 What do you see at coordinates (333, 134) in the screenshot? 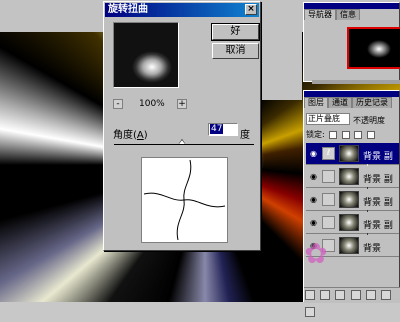
I see `lock-transparency-checkbox` at bounding box center [333, 134].